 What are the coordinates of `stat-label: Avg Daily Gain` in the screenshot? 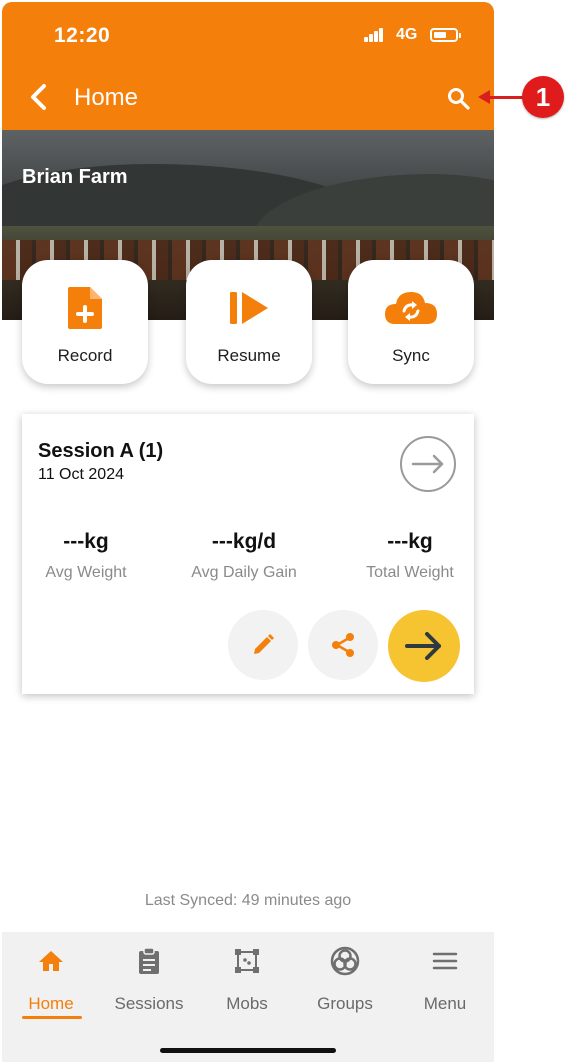 It's located at (244, 572).